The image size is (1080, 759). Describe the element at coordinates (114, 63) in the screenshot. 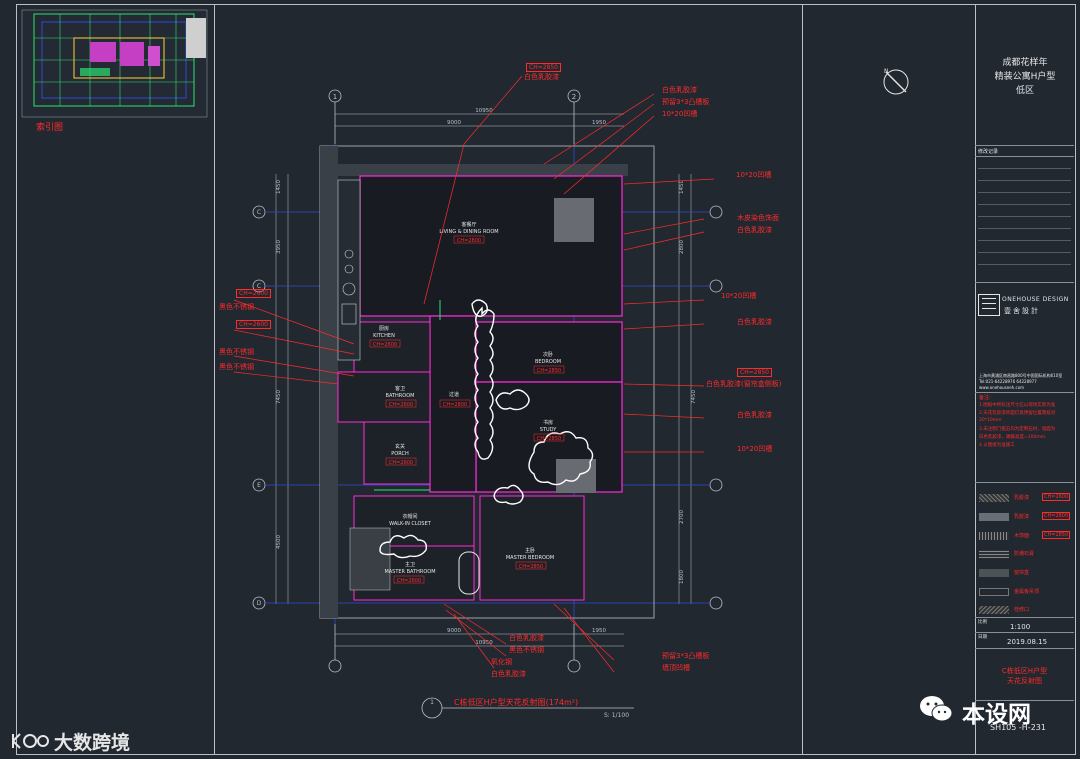

I see `keyplan-thumbnail` at that location.